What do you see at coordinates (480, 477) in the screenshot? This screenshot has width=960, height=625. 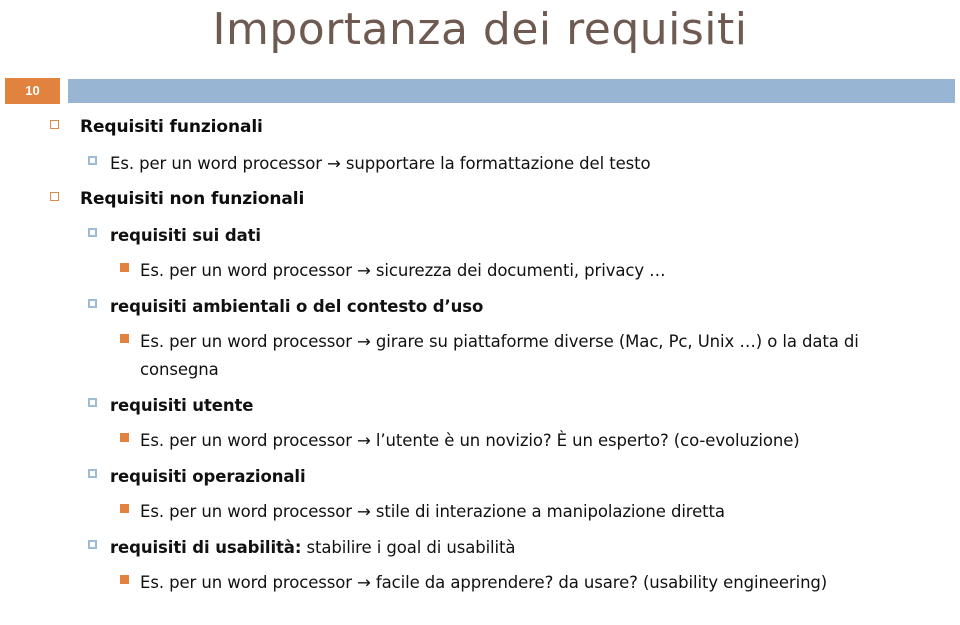 I see `outline-item-level2: requisiti operazionali` at bounding box center [480, 477].